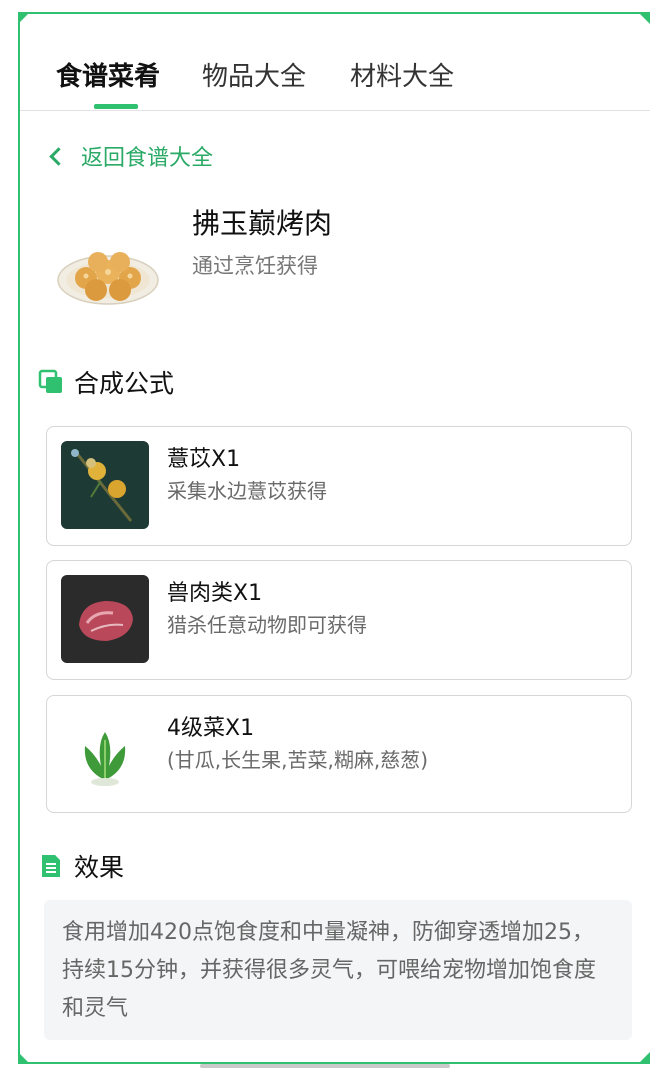 Image resolution: width=650 pixels, height=1070 pixels. What do you see at coordinates (325, 1066) in the screenshot?
I see `scroll-indicator` at bounding box center [325, 1066].